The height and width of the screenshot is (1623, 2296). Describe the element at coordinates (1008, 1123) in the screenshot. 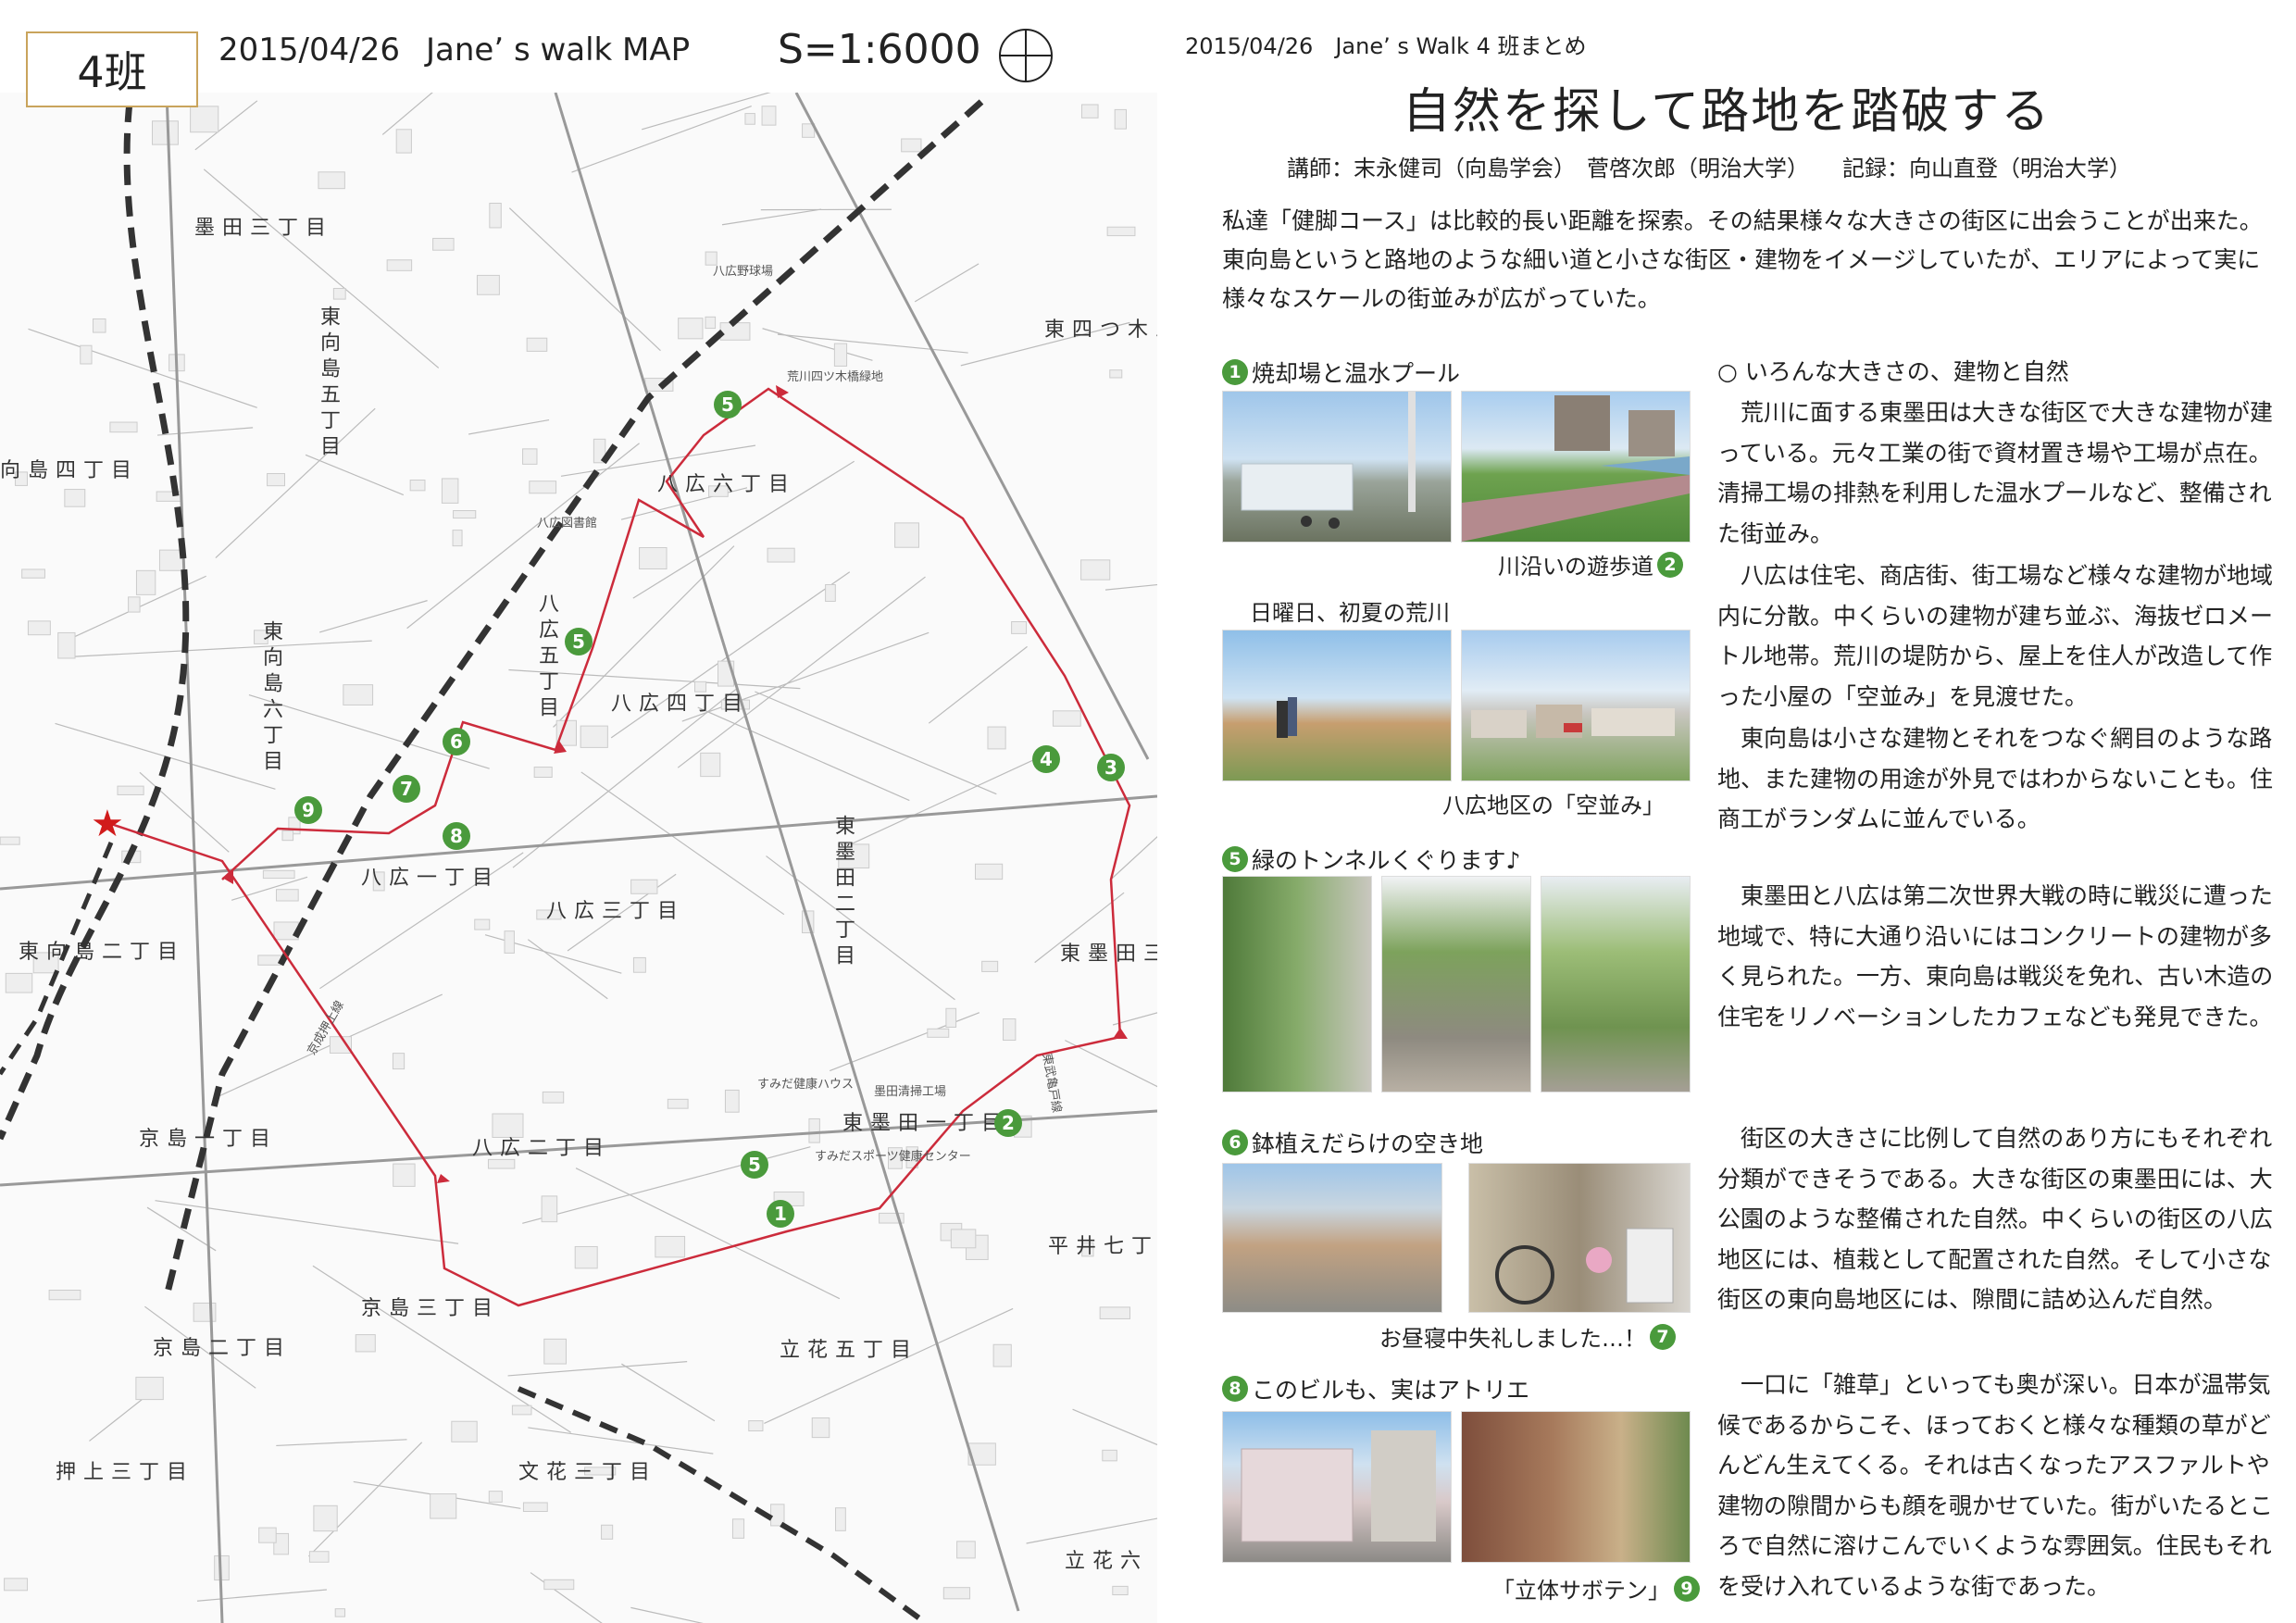

I see `map-marker-2: 2` at that location.